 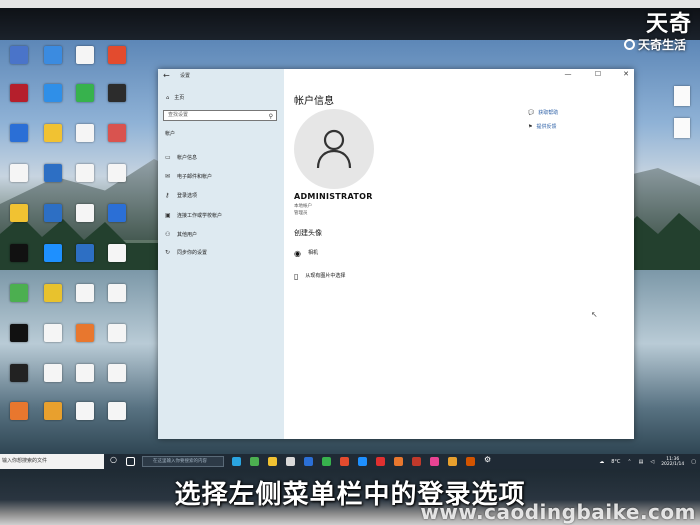 What do you see at coordinates (303, 206) in the screenshot?
I see `account-type: 本地帐户` at bounding box center [303, 206].